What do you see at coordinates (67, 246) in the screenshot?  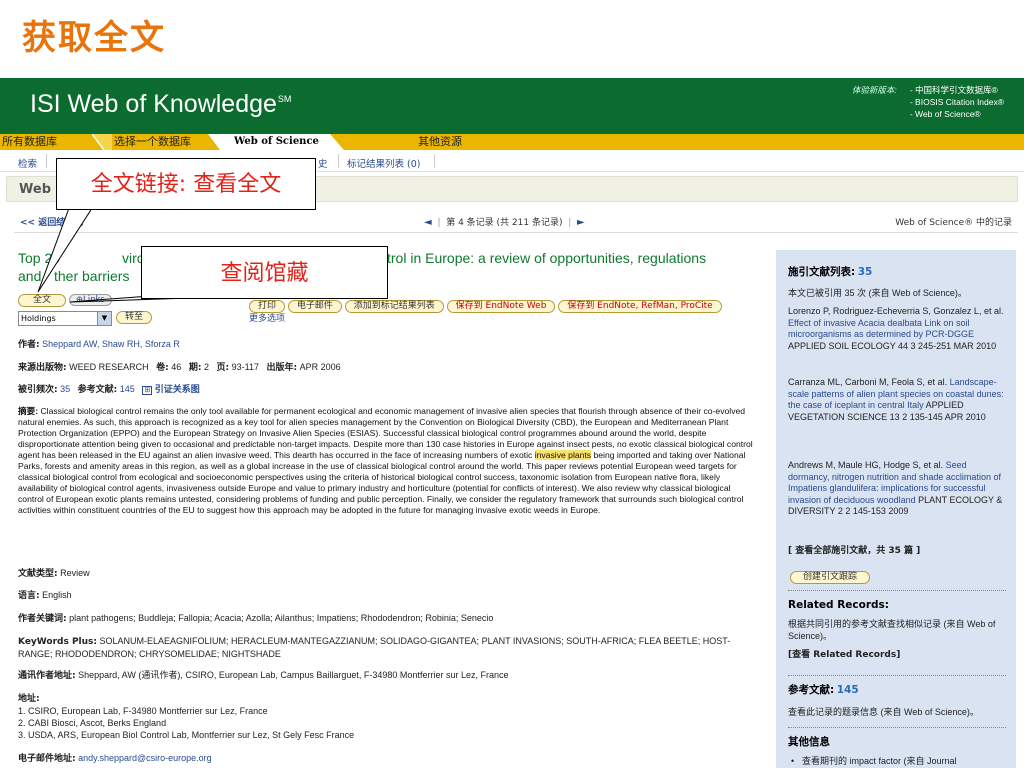 I see `callout-pointer-fulltext` at bounding box center [67, 246].